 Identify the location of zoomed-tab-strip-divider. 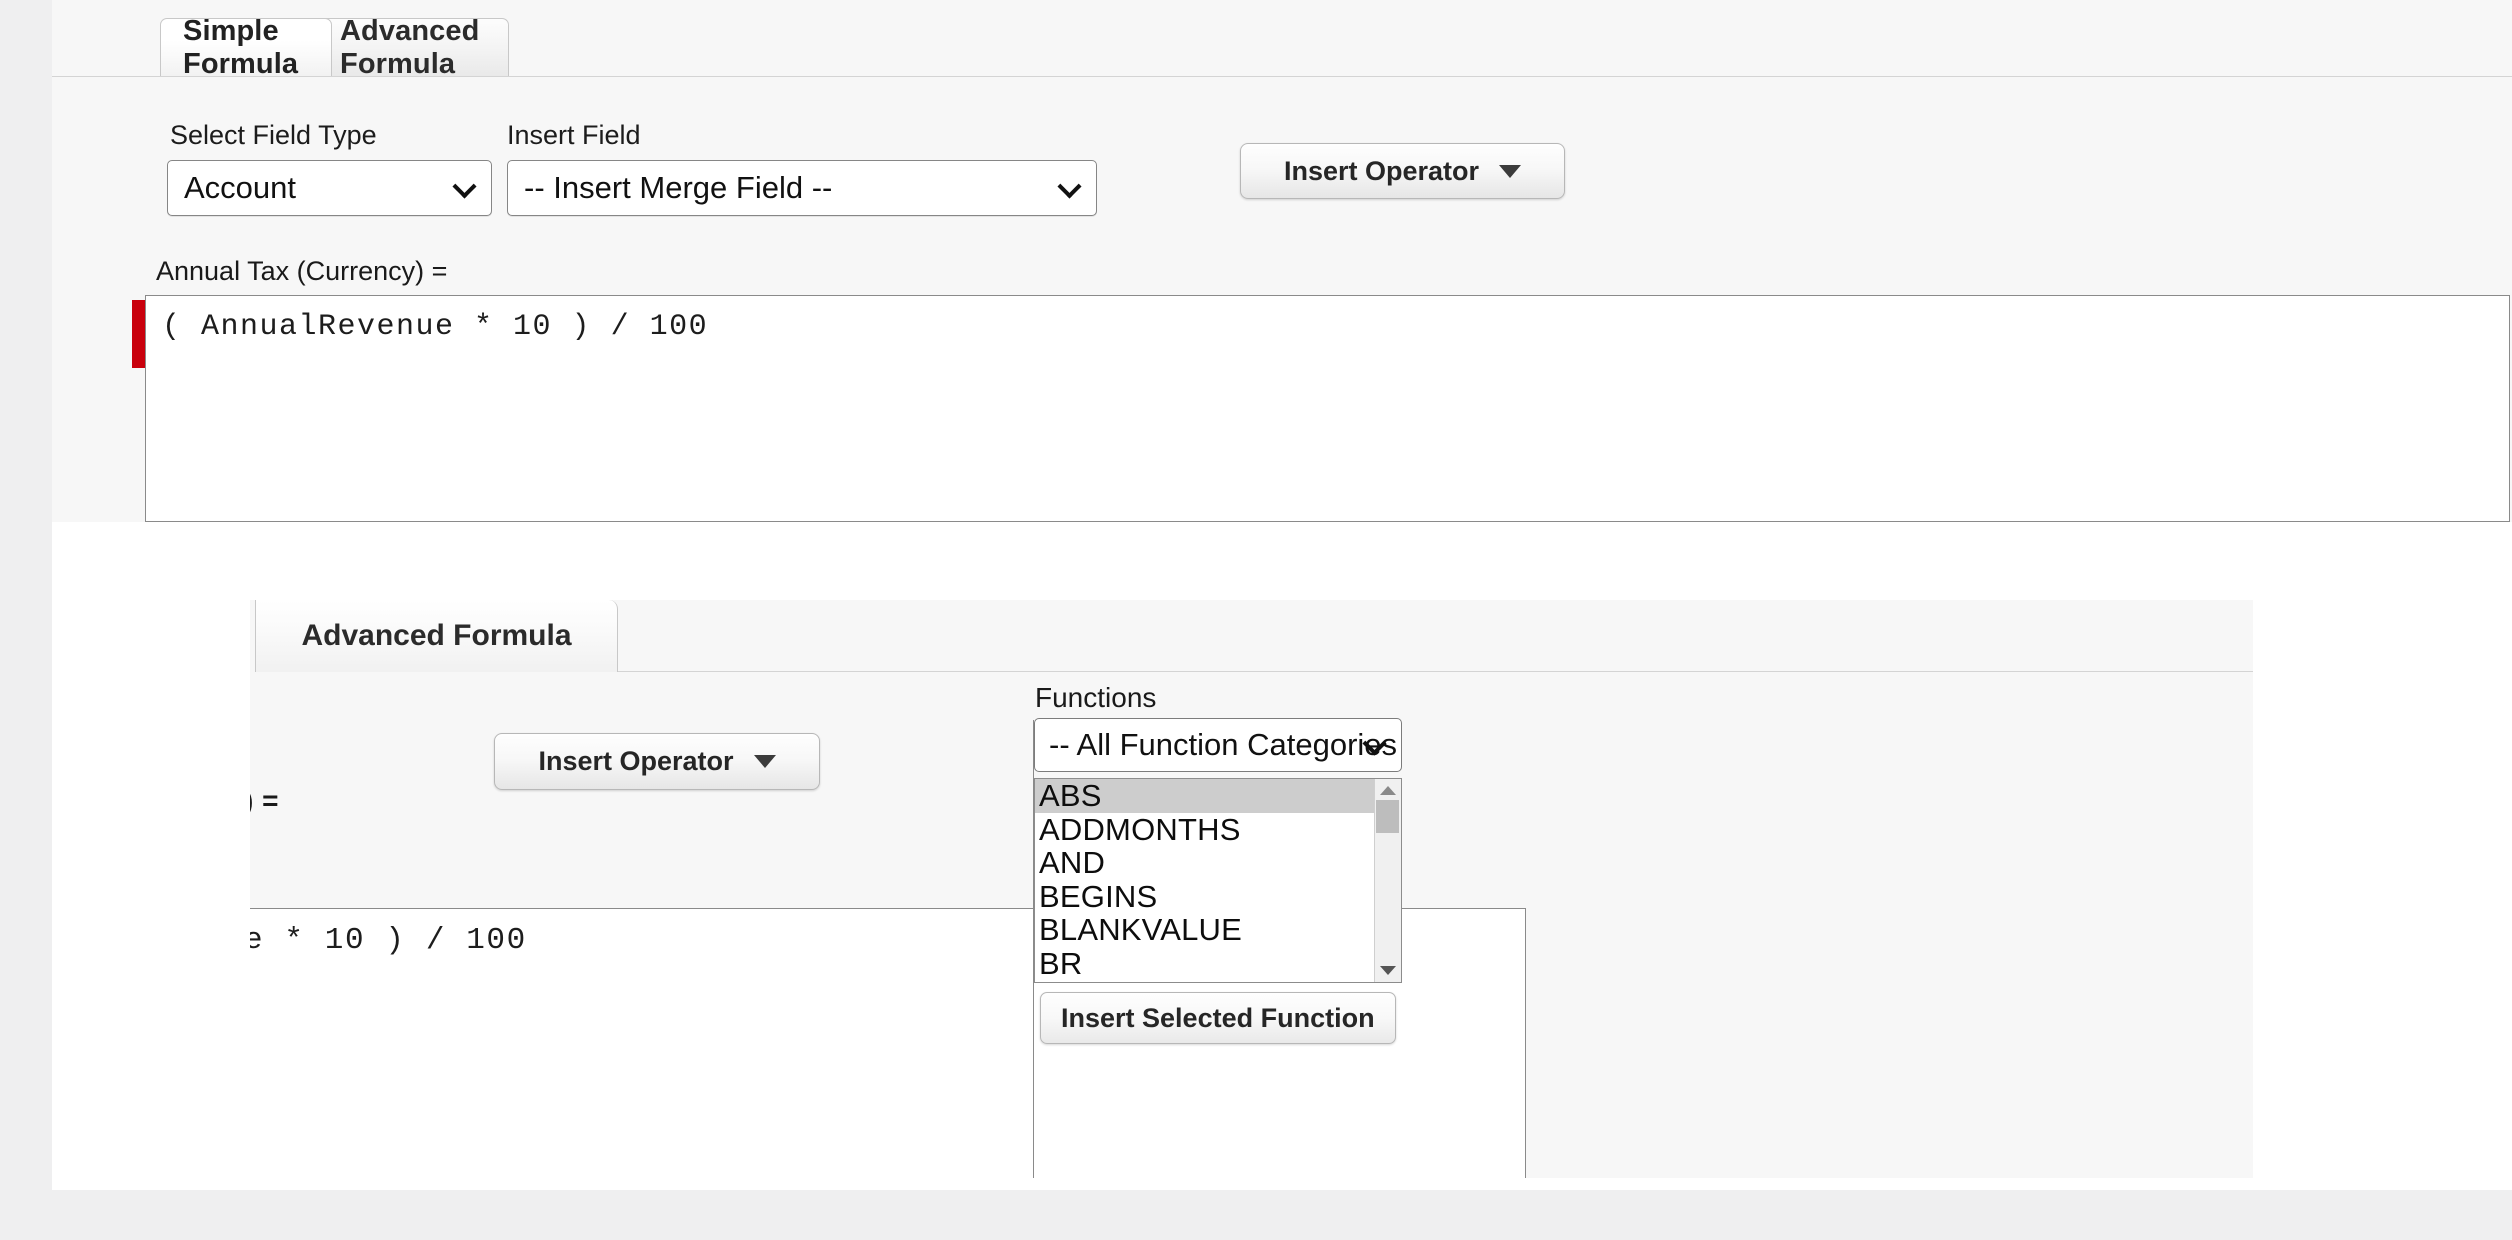
(1435, 671).